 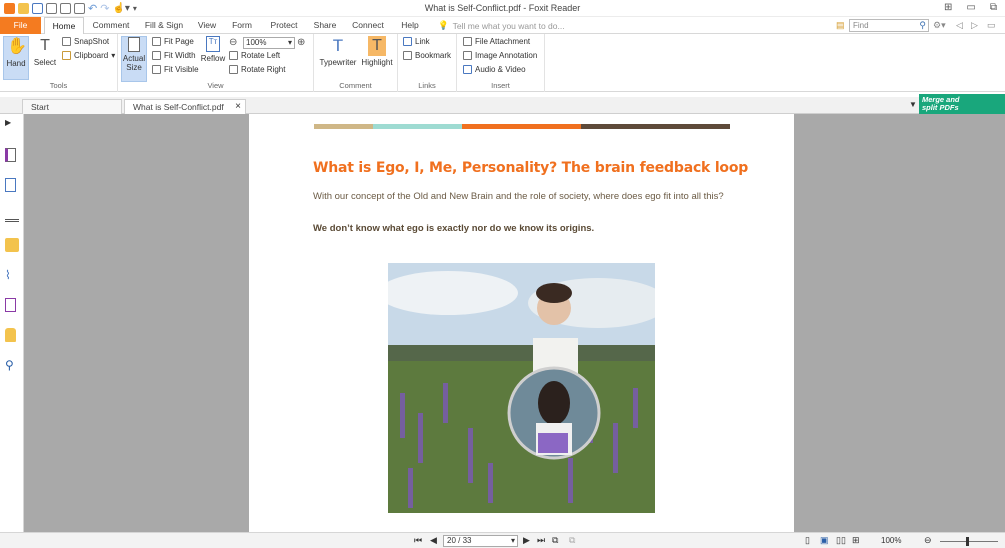 What do you see at coordinates (10, 155) in the screenshot?
I see `bookmarks-icon` at bounding box center [10, 155].